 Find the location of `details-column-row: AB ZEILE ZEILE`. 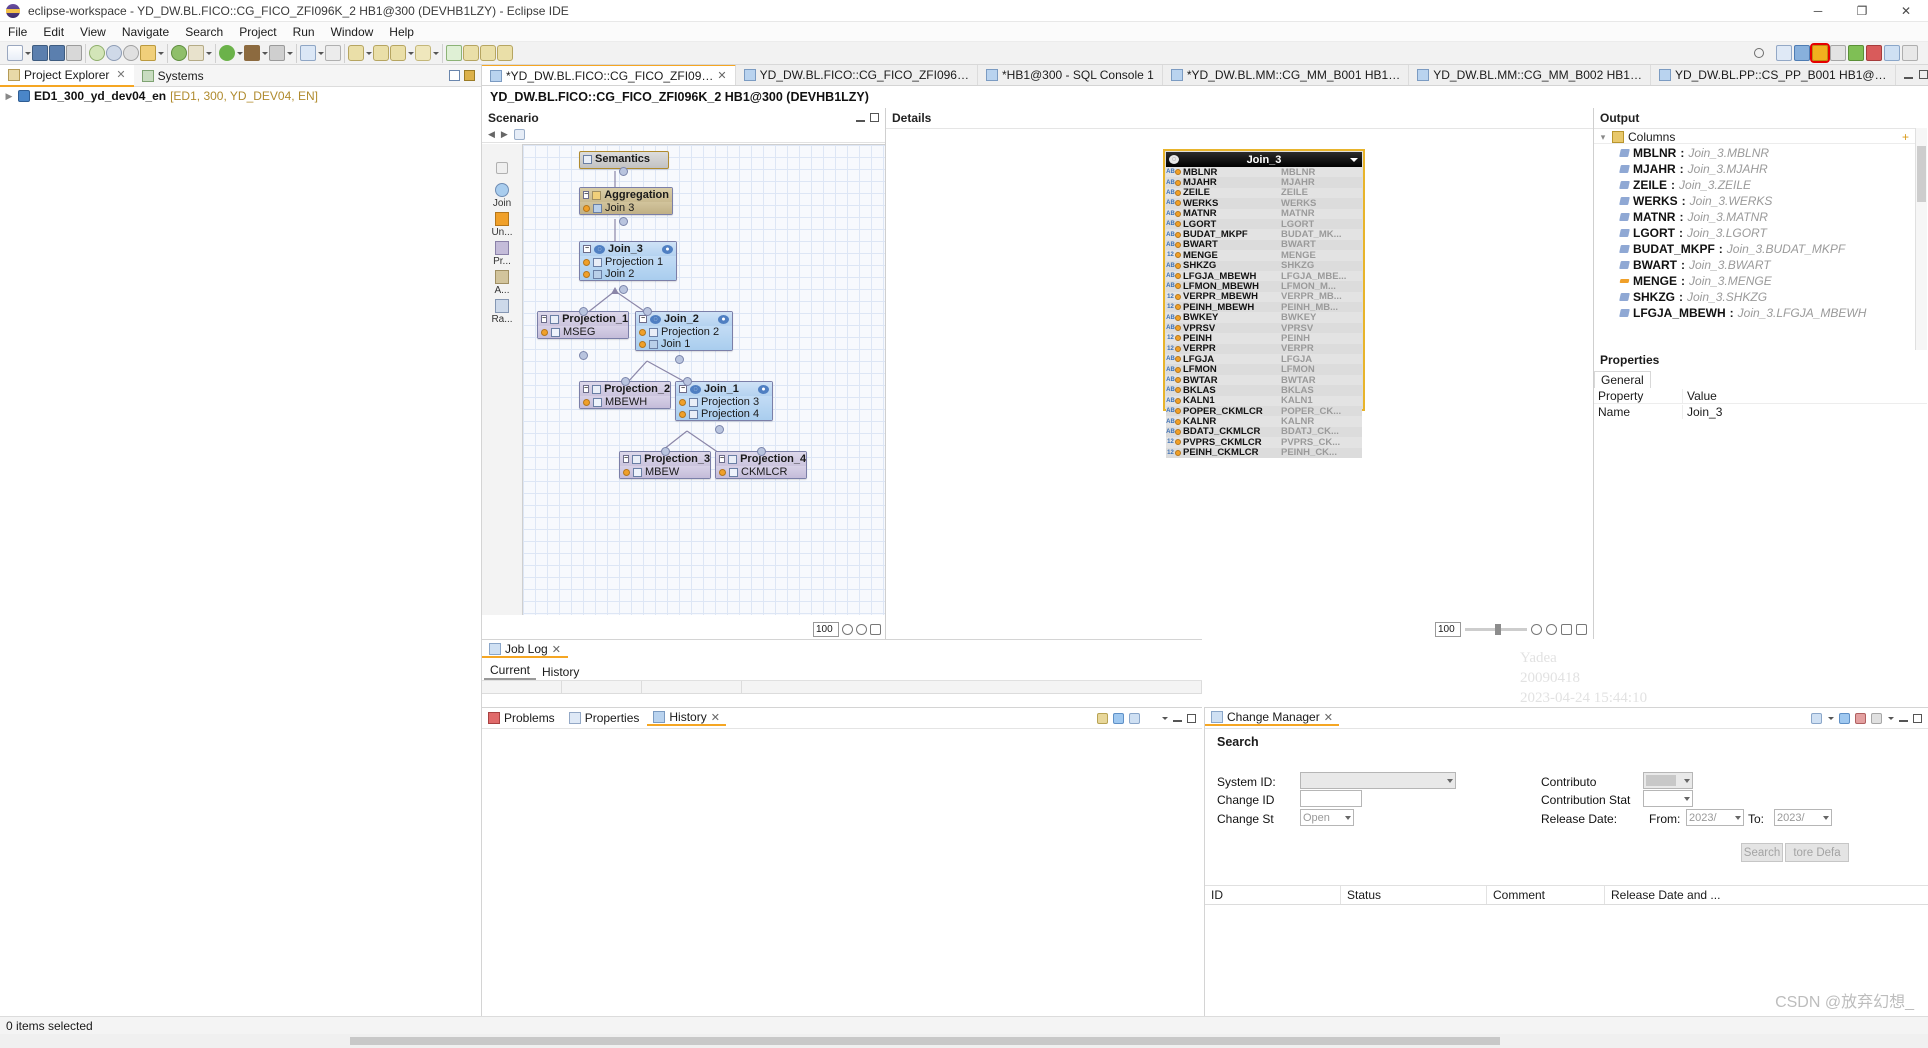

details-column-row: AB ZEILE ZEILE is located at coordinates (1264, 192).